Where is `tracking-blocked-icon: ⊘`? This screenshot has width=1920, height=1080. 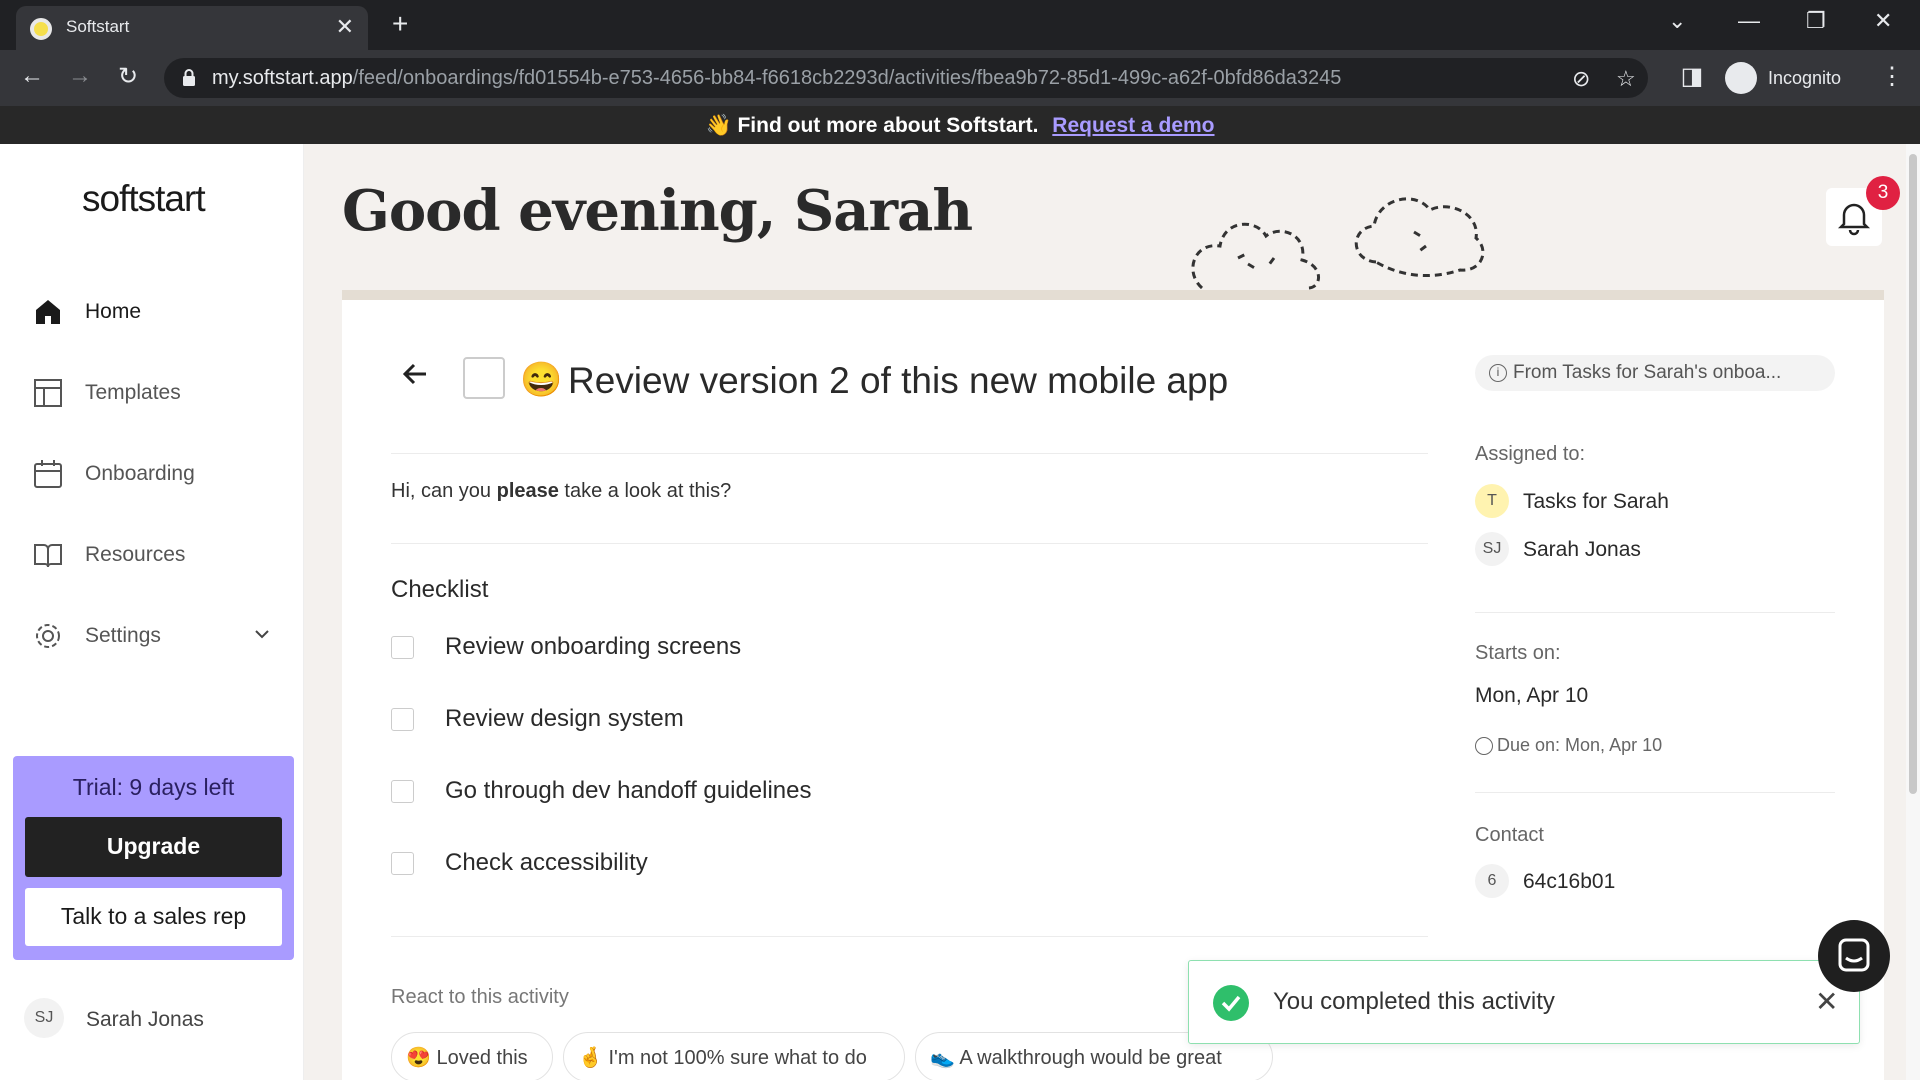
tracking-blocked-icon: ⊘ is located at coordinates (1581, 79).